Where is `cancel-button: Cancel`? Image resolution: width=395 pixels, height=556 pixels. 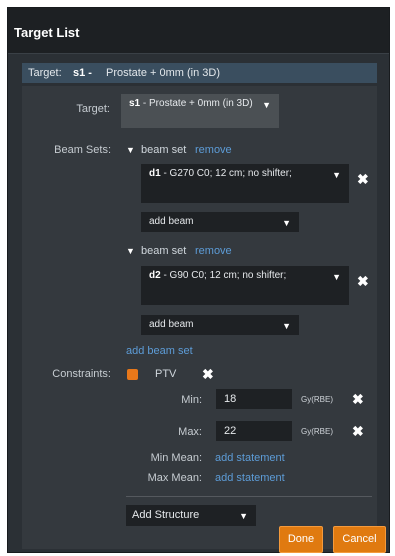 cancel-button: Cancel is located at coordinates (359, 539).